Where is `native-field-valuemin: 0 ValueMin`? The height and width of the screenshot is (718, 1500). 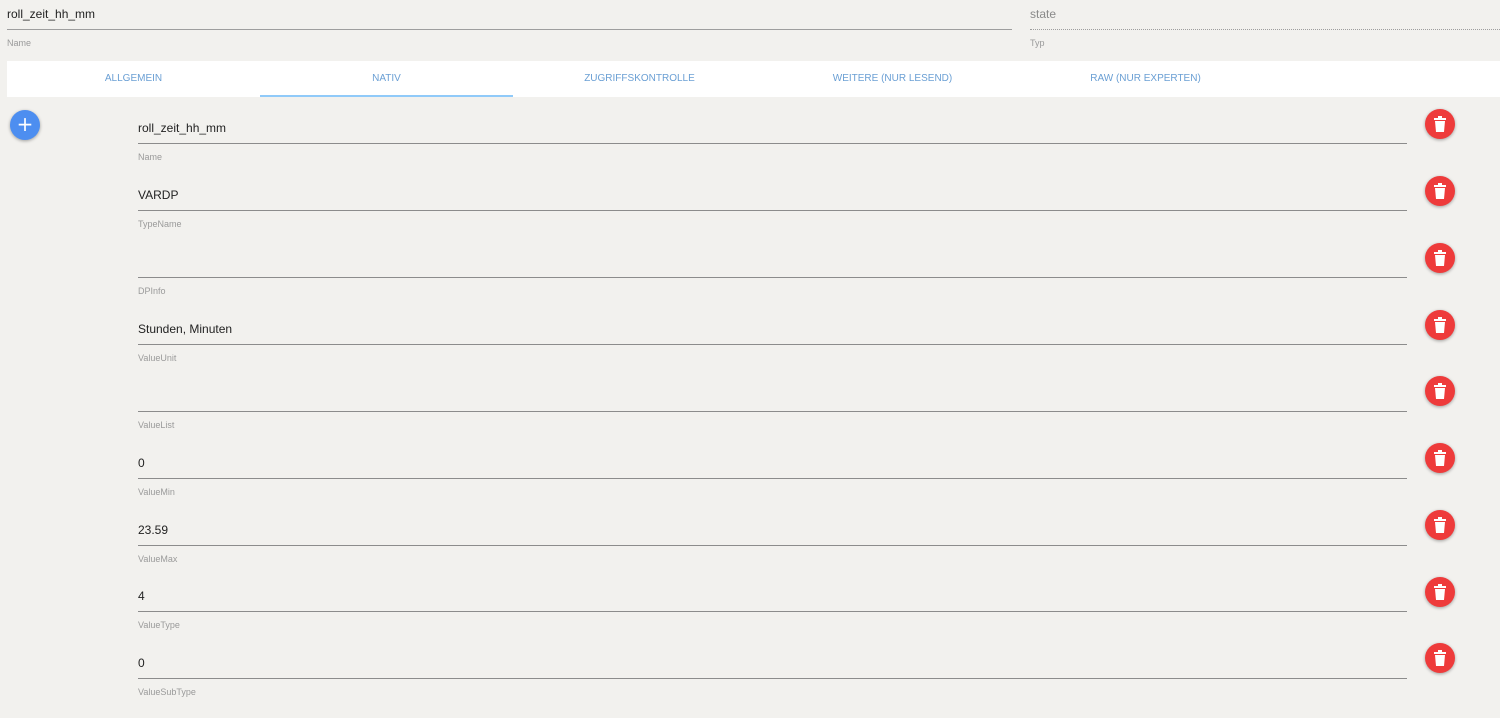 native-field-valuemin: 0 ValueMin is located at coordinates (772, 470).